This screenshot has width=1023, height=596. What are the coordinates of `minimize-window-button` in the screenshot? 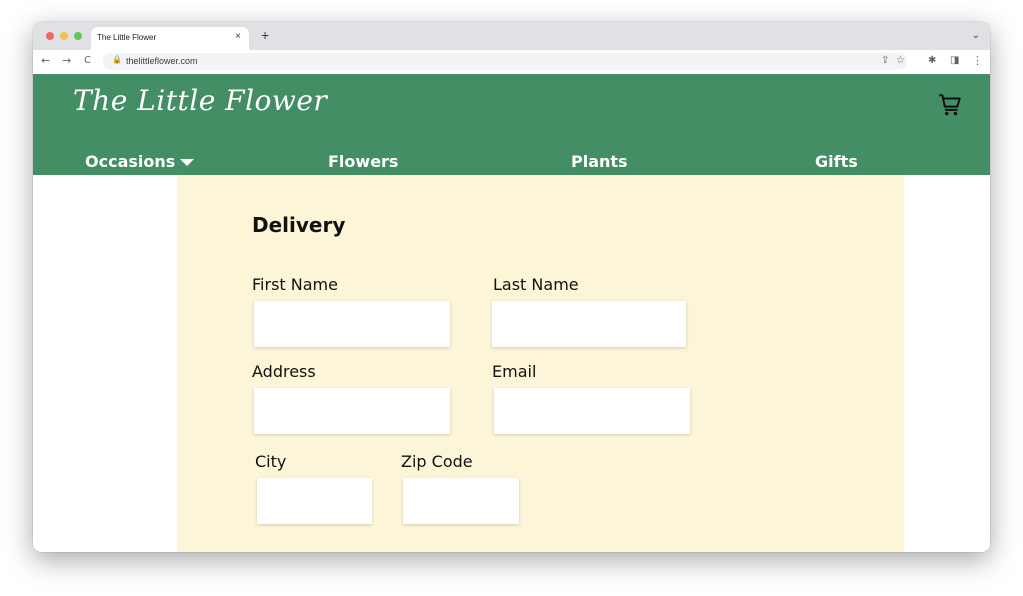 It's located at (64, 36).